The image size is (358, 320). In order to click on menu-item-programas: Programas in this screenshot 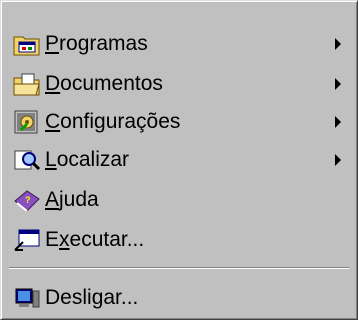, I will do `click(179, 44)`.